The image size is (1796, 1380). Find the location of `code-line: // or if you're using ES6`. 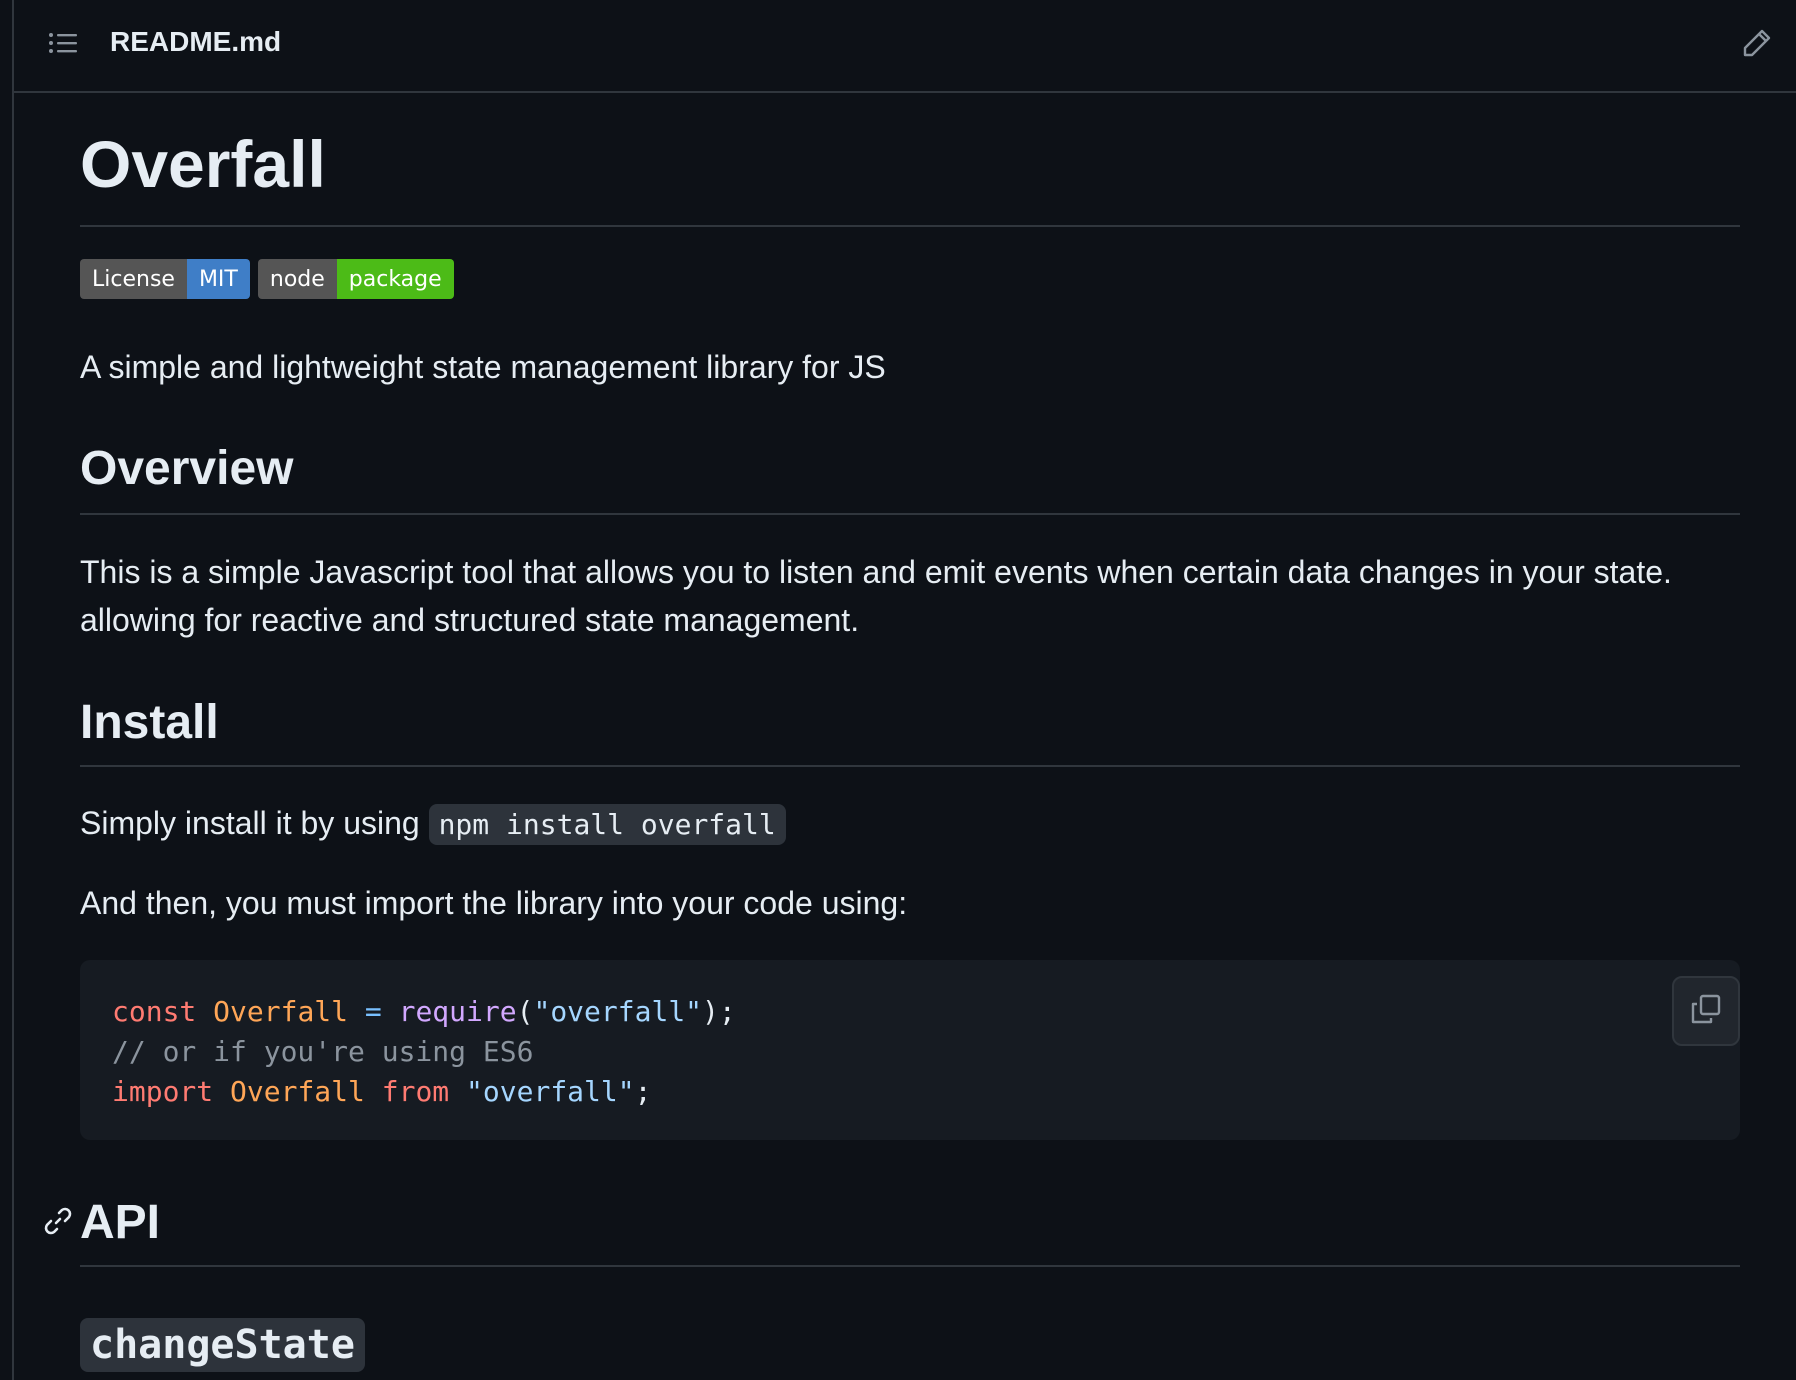

code-line: // or if you're using ES6 is located at coordinates (323, 1051).